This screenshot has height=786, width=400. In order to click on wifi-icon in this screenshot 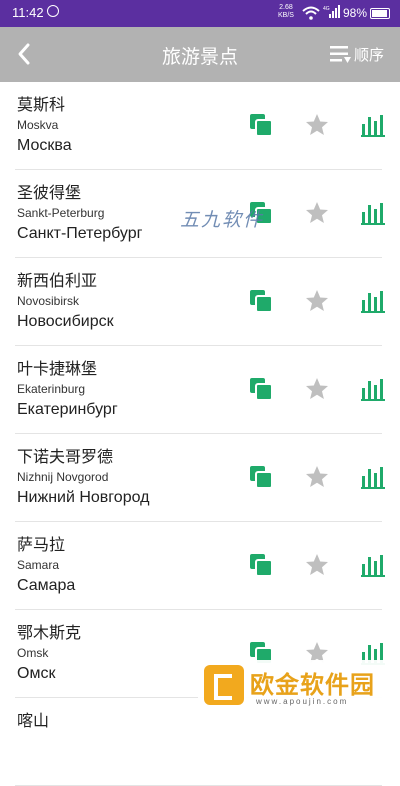, I will do `click(311, 13)`.